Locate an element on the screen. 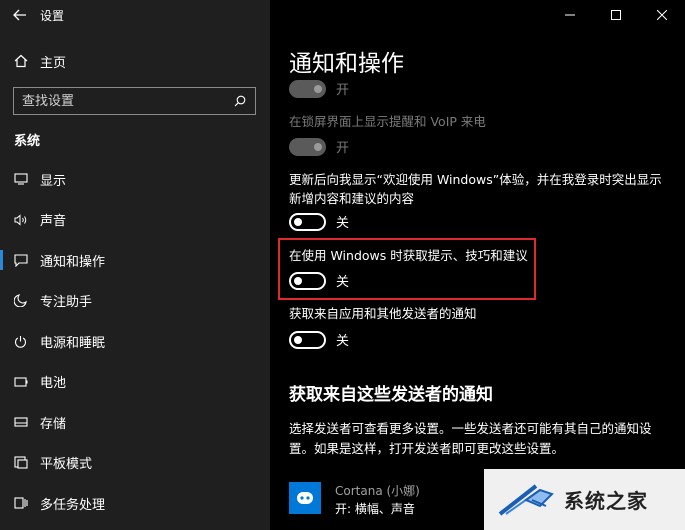 Image resolution: width=685 pixels, height=530 pixels. monitor-icon is located at coordinates (27, 179).